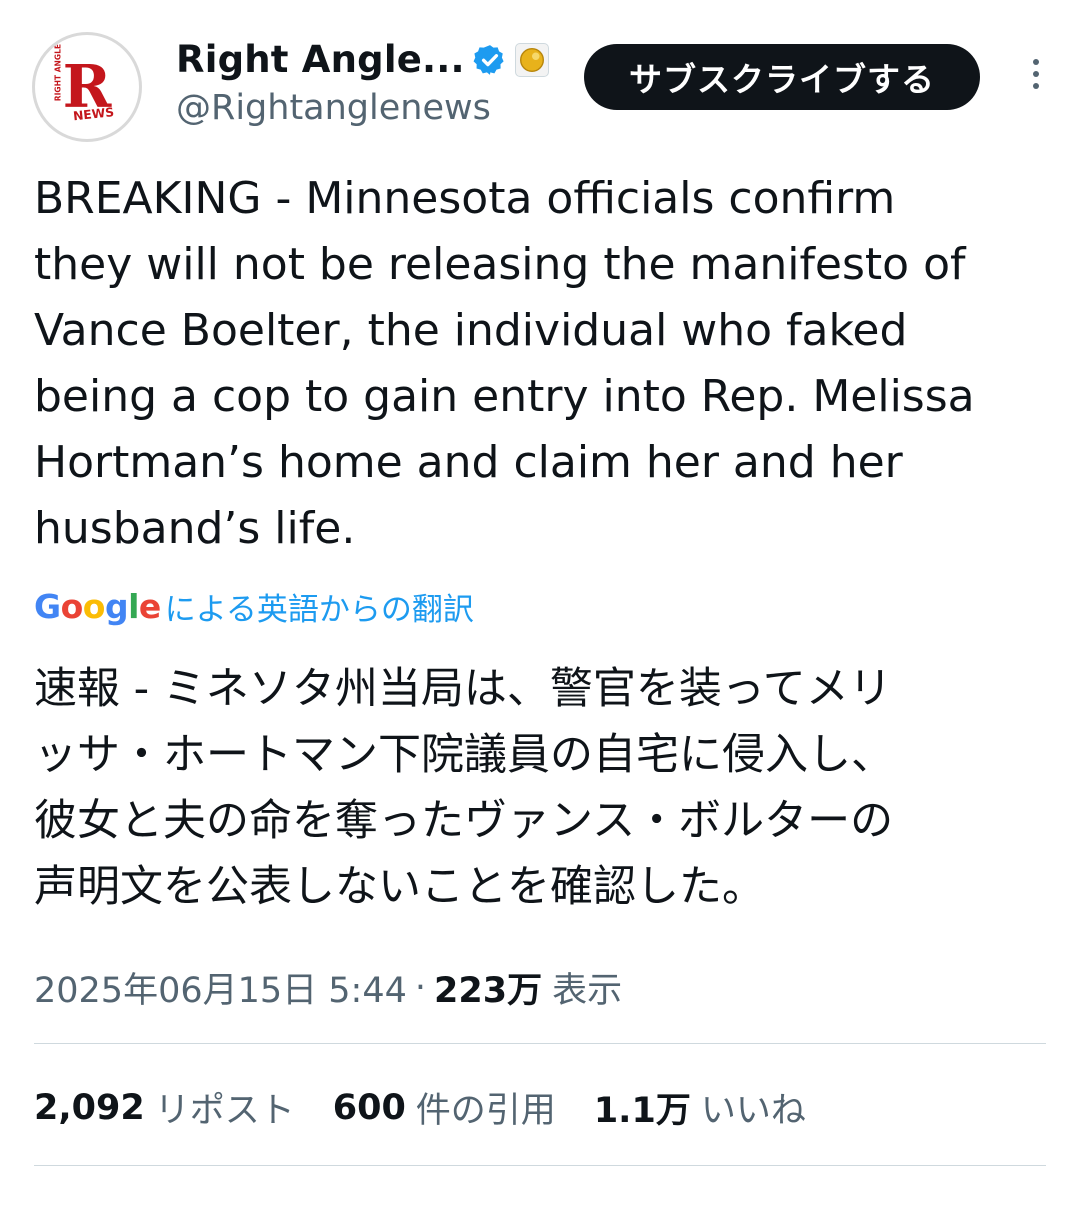 The height and width of the screenshot is (1218, 1080). Describe the element at coordinates (531, 59) in the screenshot. I see `affiliate-badge-icon` at that location.